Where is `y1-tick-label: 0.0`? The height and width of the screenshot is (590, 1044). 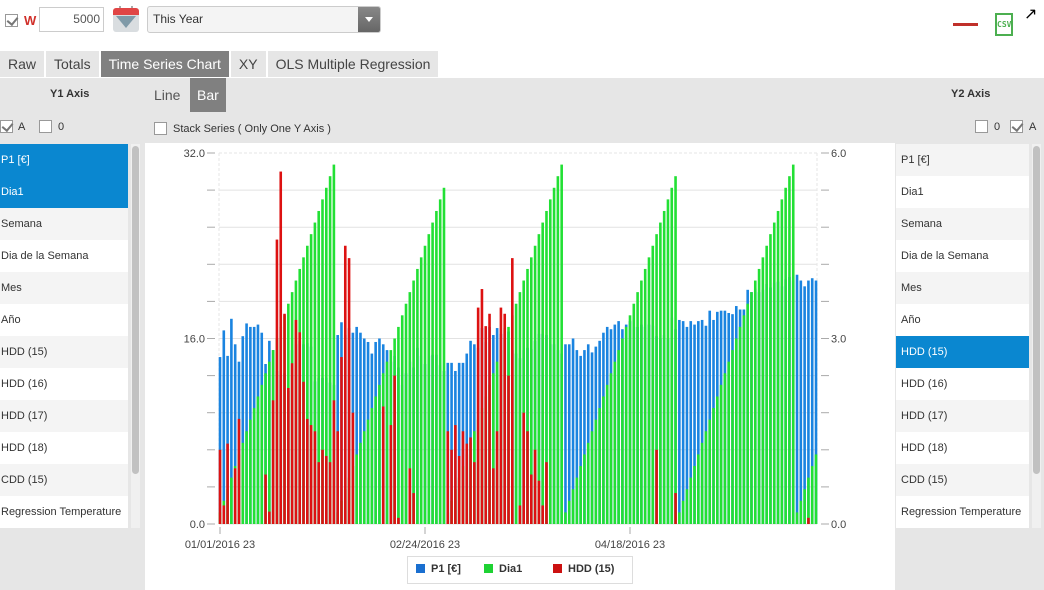 y1-tick-label: 0.0 is located at coordinates (197, 525).